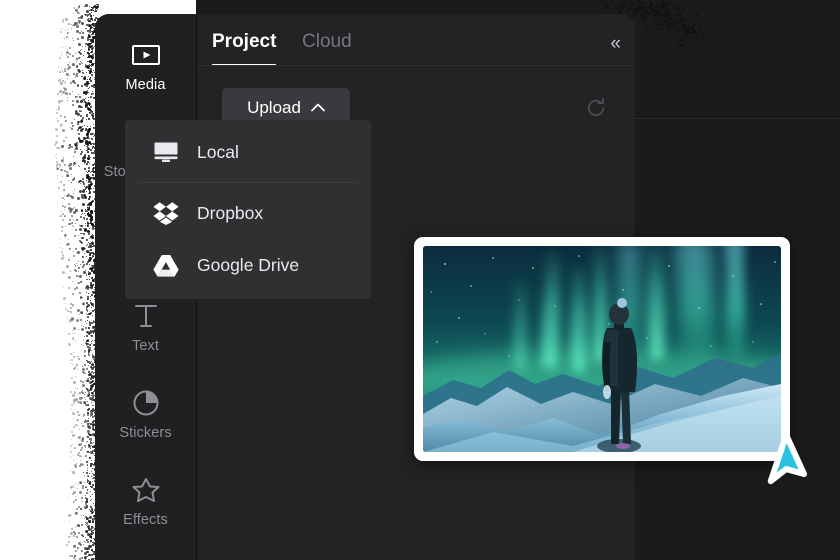 The image size is (840, 560). Describe the element at coordinates (166, 213) in the screenshot. I see `dropbox-icon` at that location.